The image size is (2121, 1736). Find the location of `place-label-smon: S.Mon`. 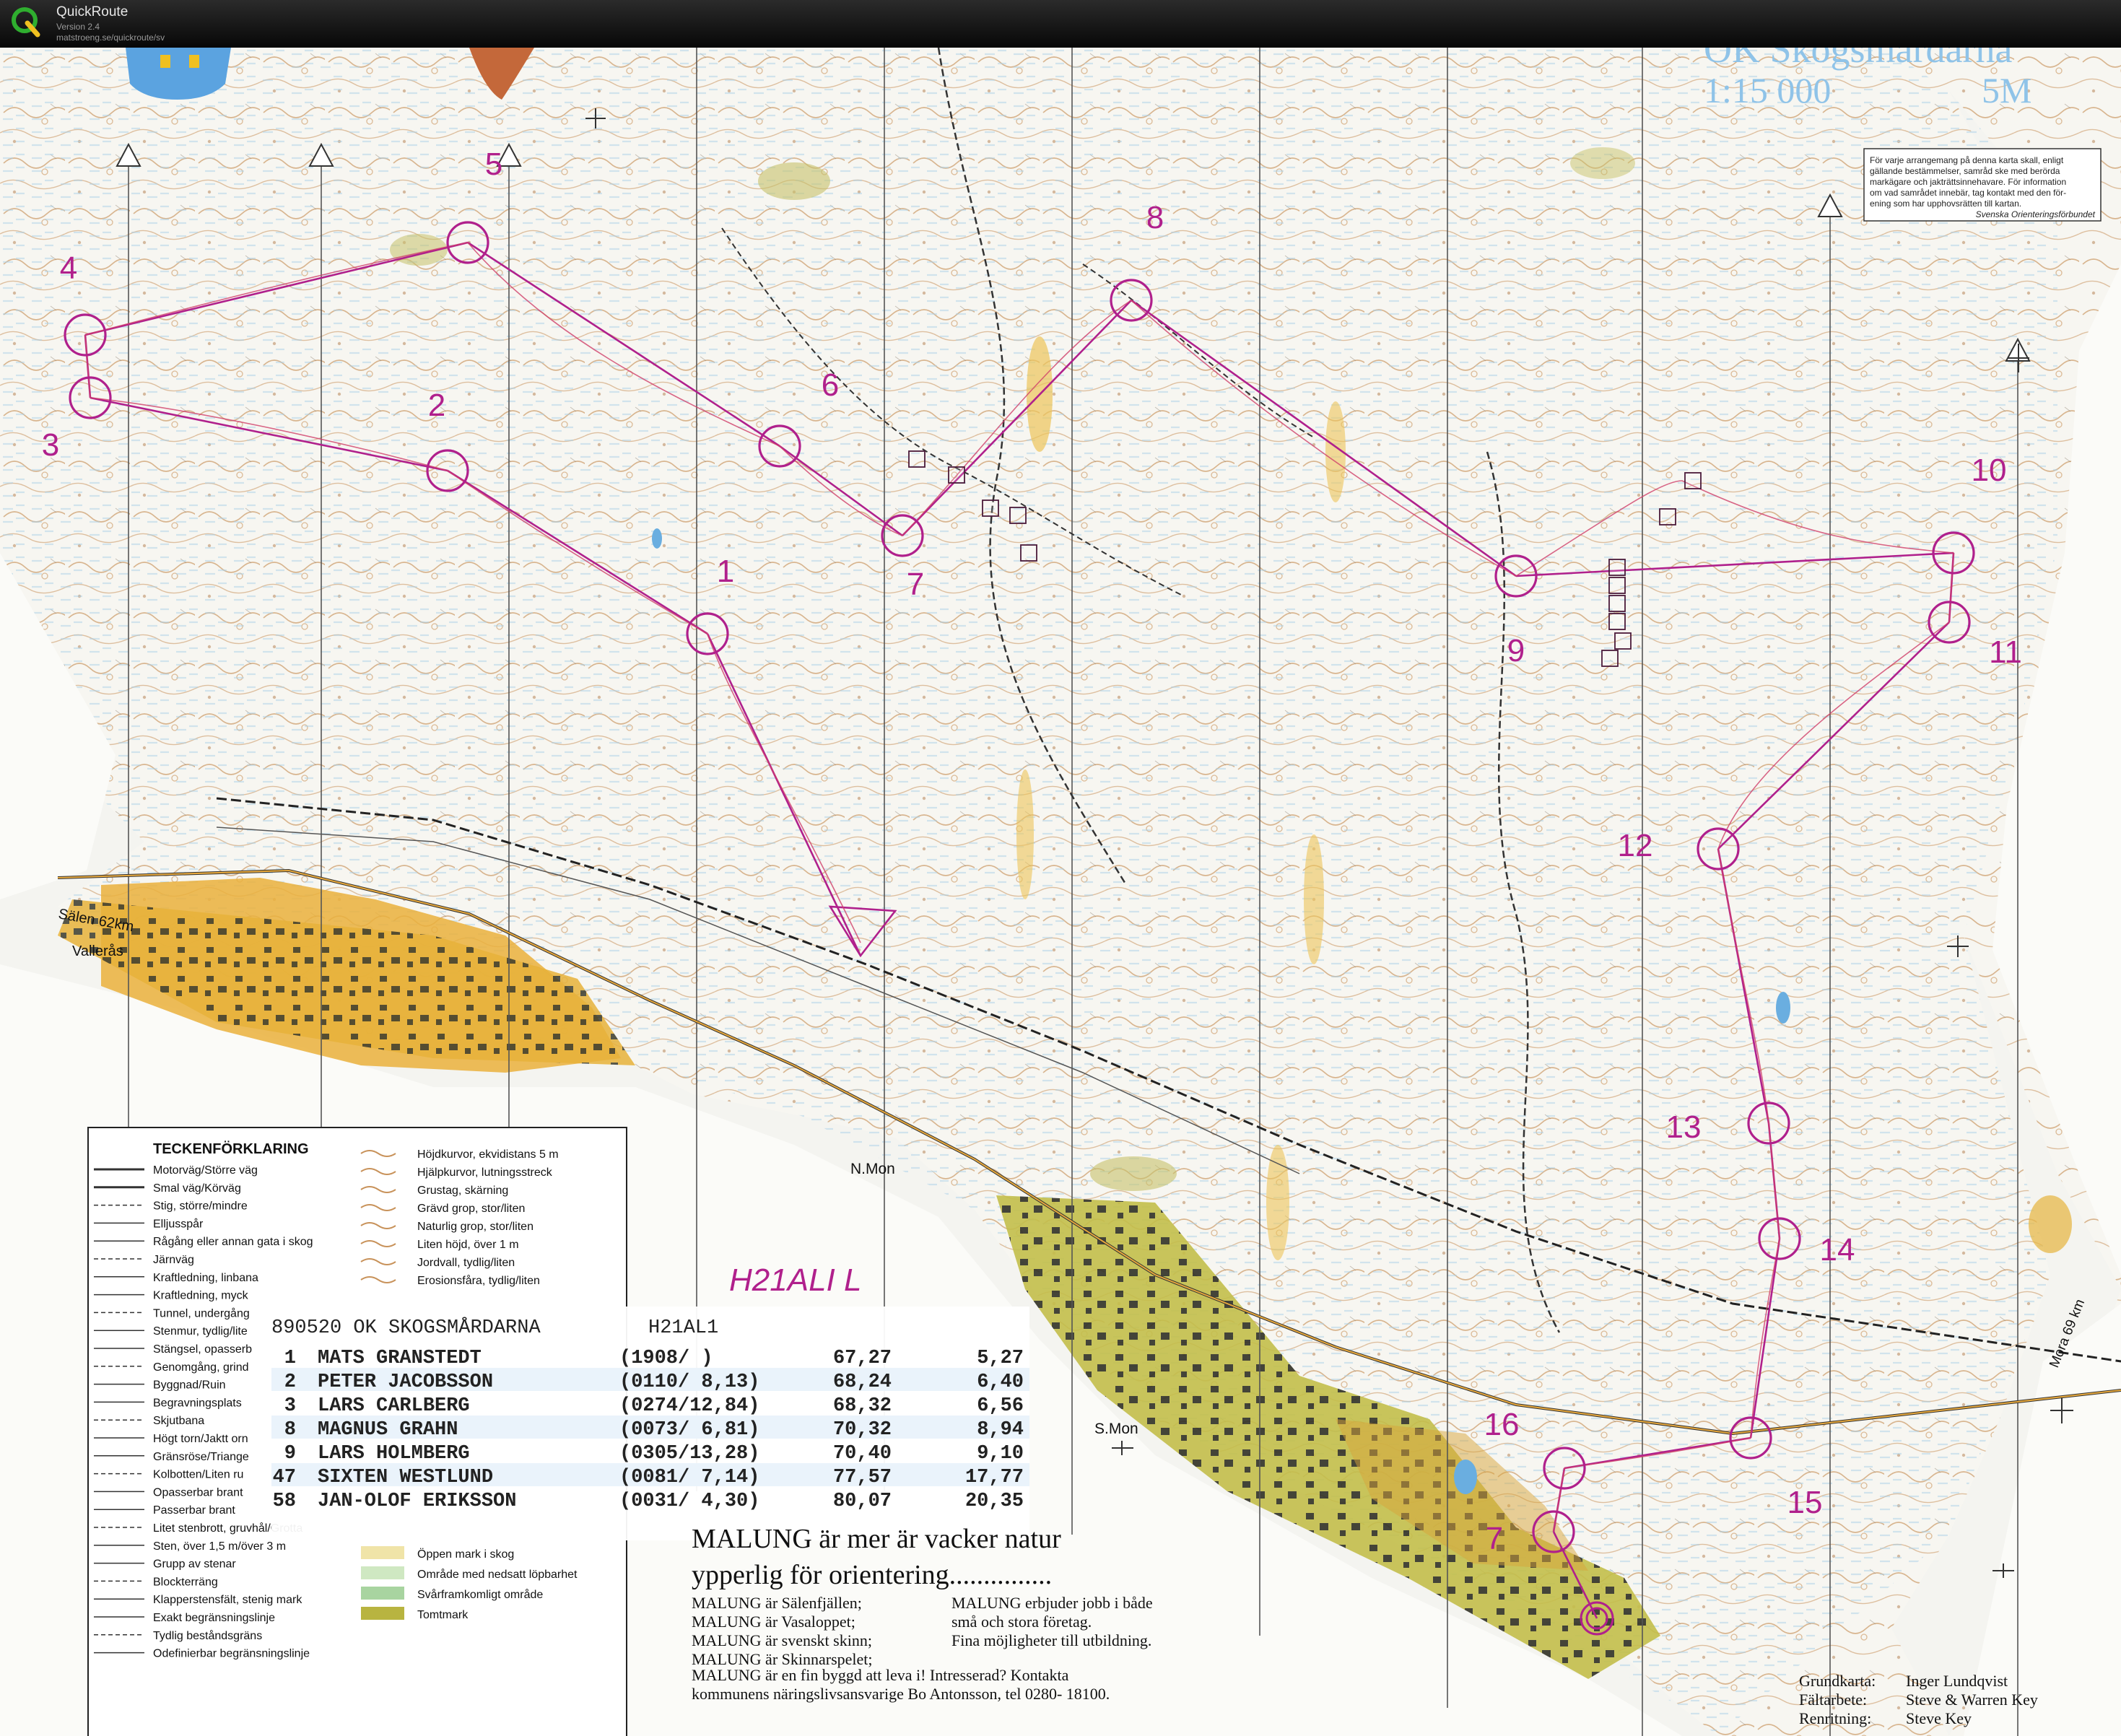

place-label-smon: S.Mon is located at coordinates (1116, 1429).